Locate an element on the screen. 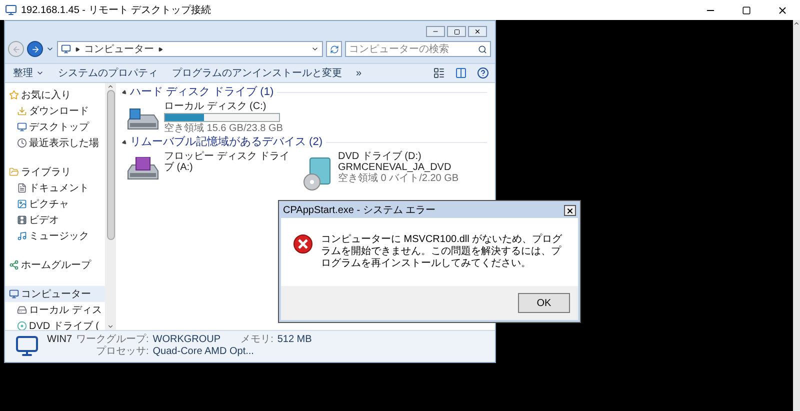  scroll-thumb is located at coordinates (110, 165).